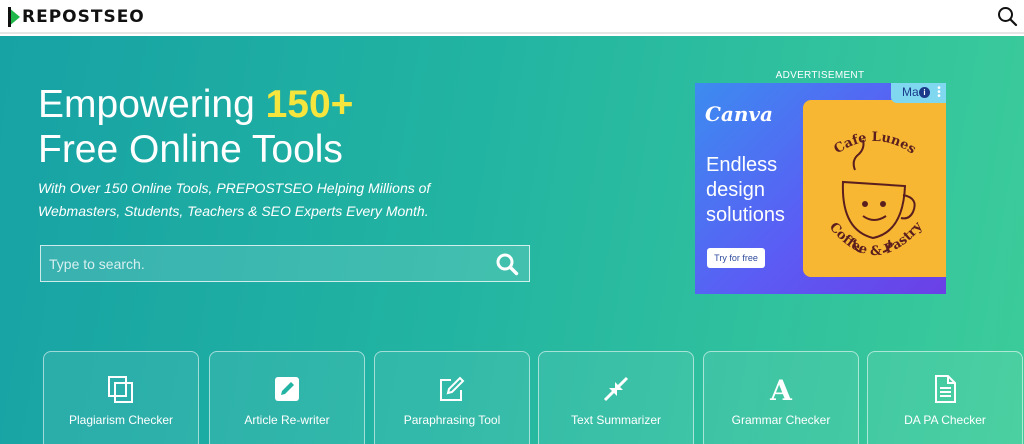 Image resolution: width=1024 pixels, height=444 pixels. What do you see at coordinates (83, 17) in the screenshot?
I see `logo-text: REPOSTSEO` at bounding box center [83, 17].